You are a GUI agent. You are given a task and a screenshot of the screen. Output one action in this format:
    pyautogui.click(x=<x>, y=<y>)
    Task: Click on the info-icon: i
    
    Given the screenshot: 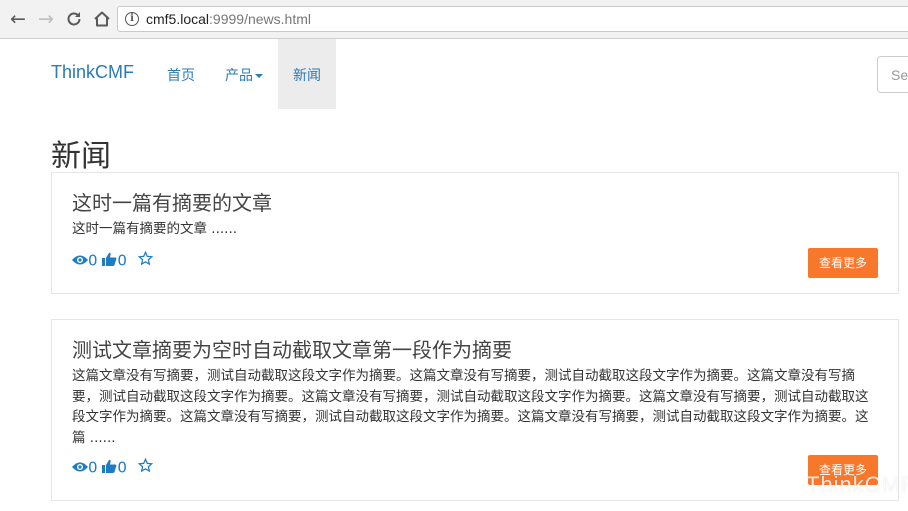 What is the action you would take?
    pyautogui.click(x=132, y=19)
    